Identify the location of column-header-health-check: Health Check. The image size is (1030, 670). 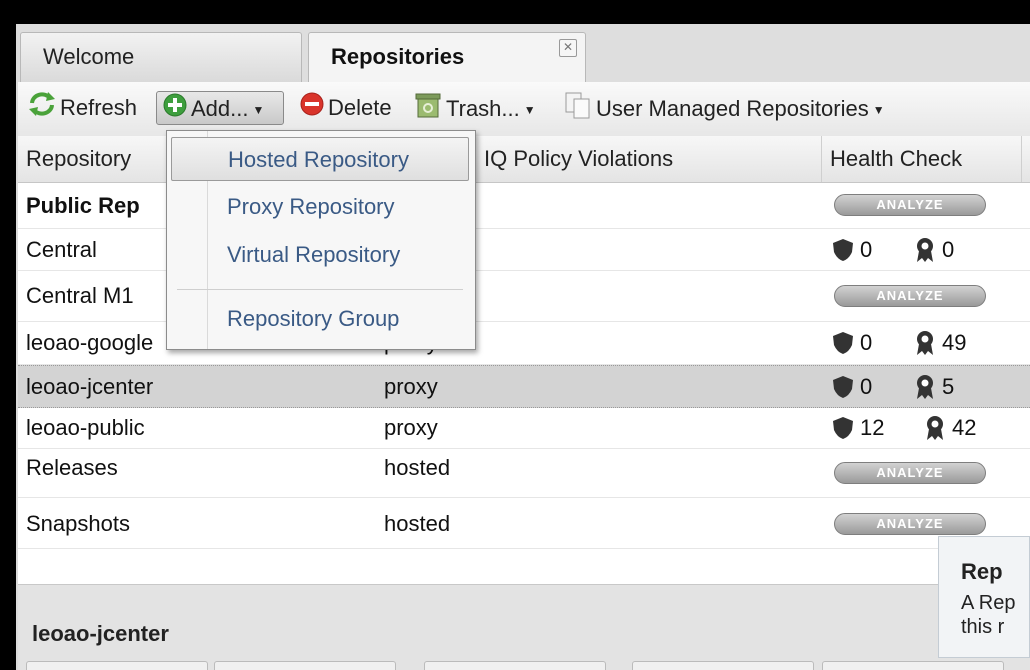
(922, 159).